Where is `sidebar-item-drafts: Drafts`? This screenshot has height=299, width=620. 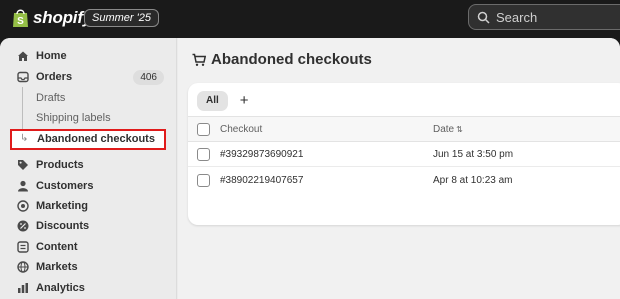
sidebar-item-drafts: Drafts is located at coordinates (90, 98).